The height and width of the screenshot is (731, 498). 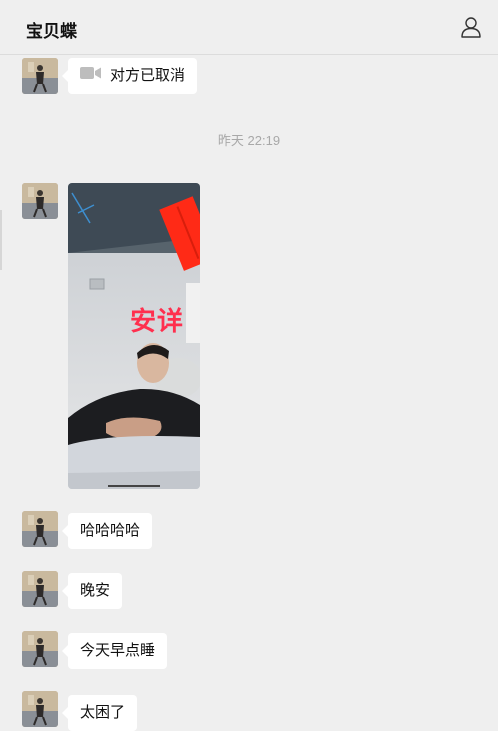 I want to click on call-status-text: 对方已取消, so click(x=148, y=75).